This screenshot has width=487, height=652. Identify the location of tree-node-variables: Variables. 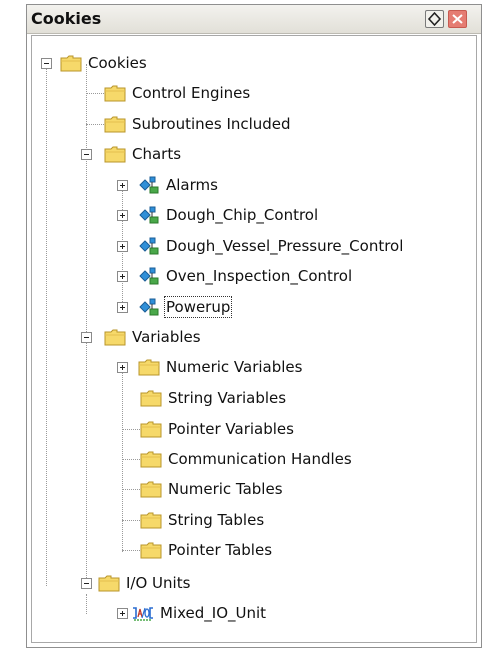
(152, 337).